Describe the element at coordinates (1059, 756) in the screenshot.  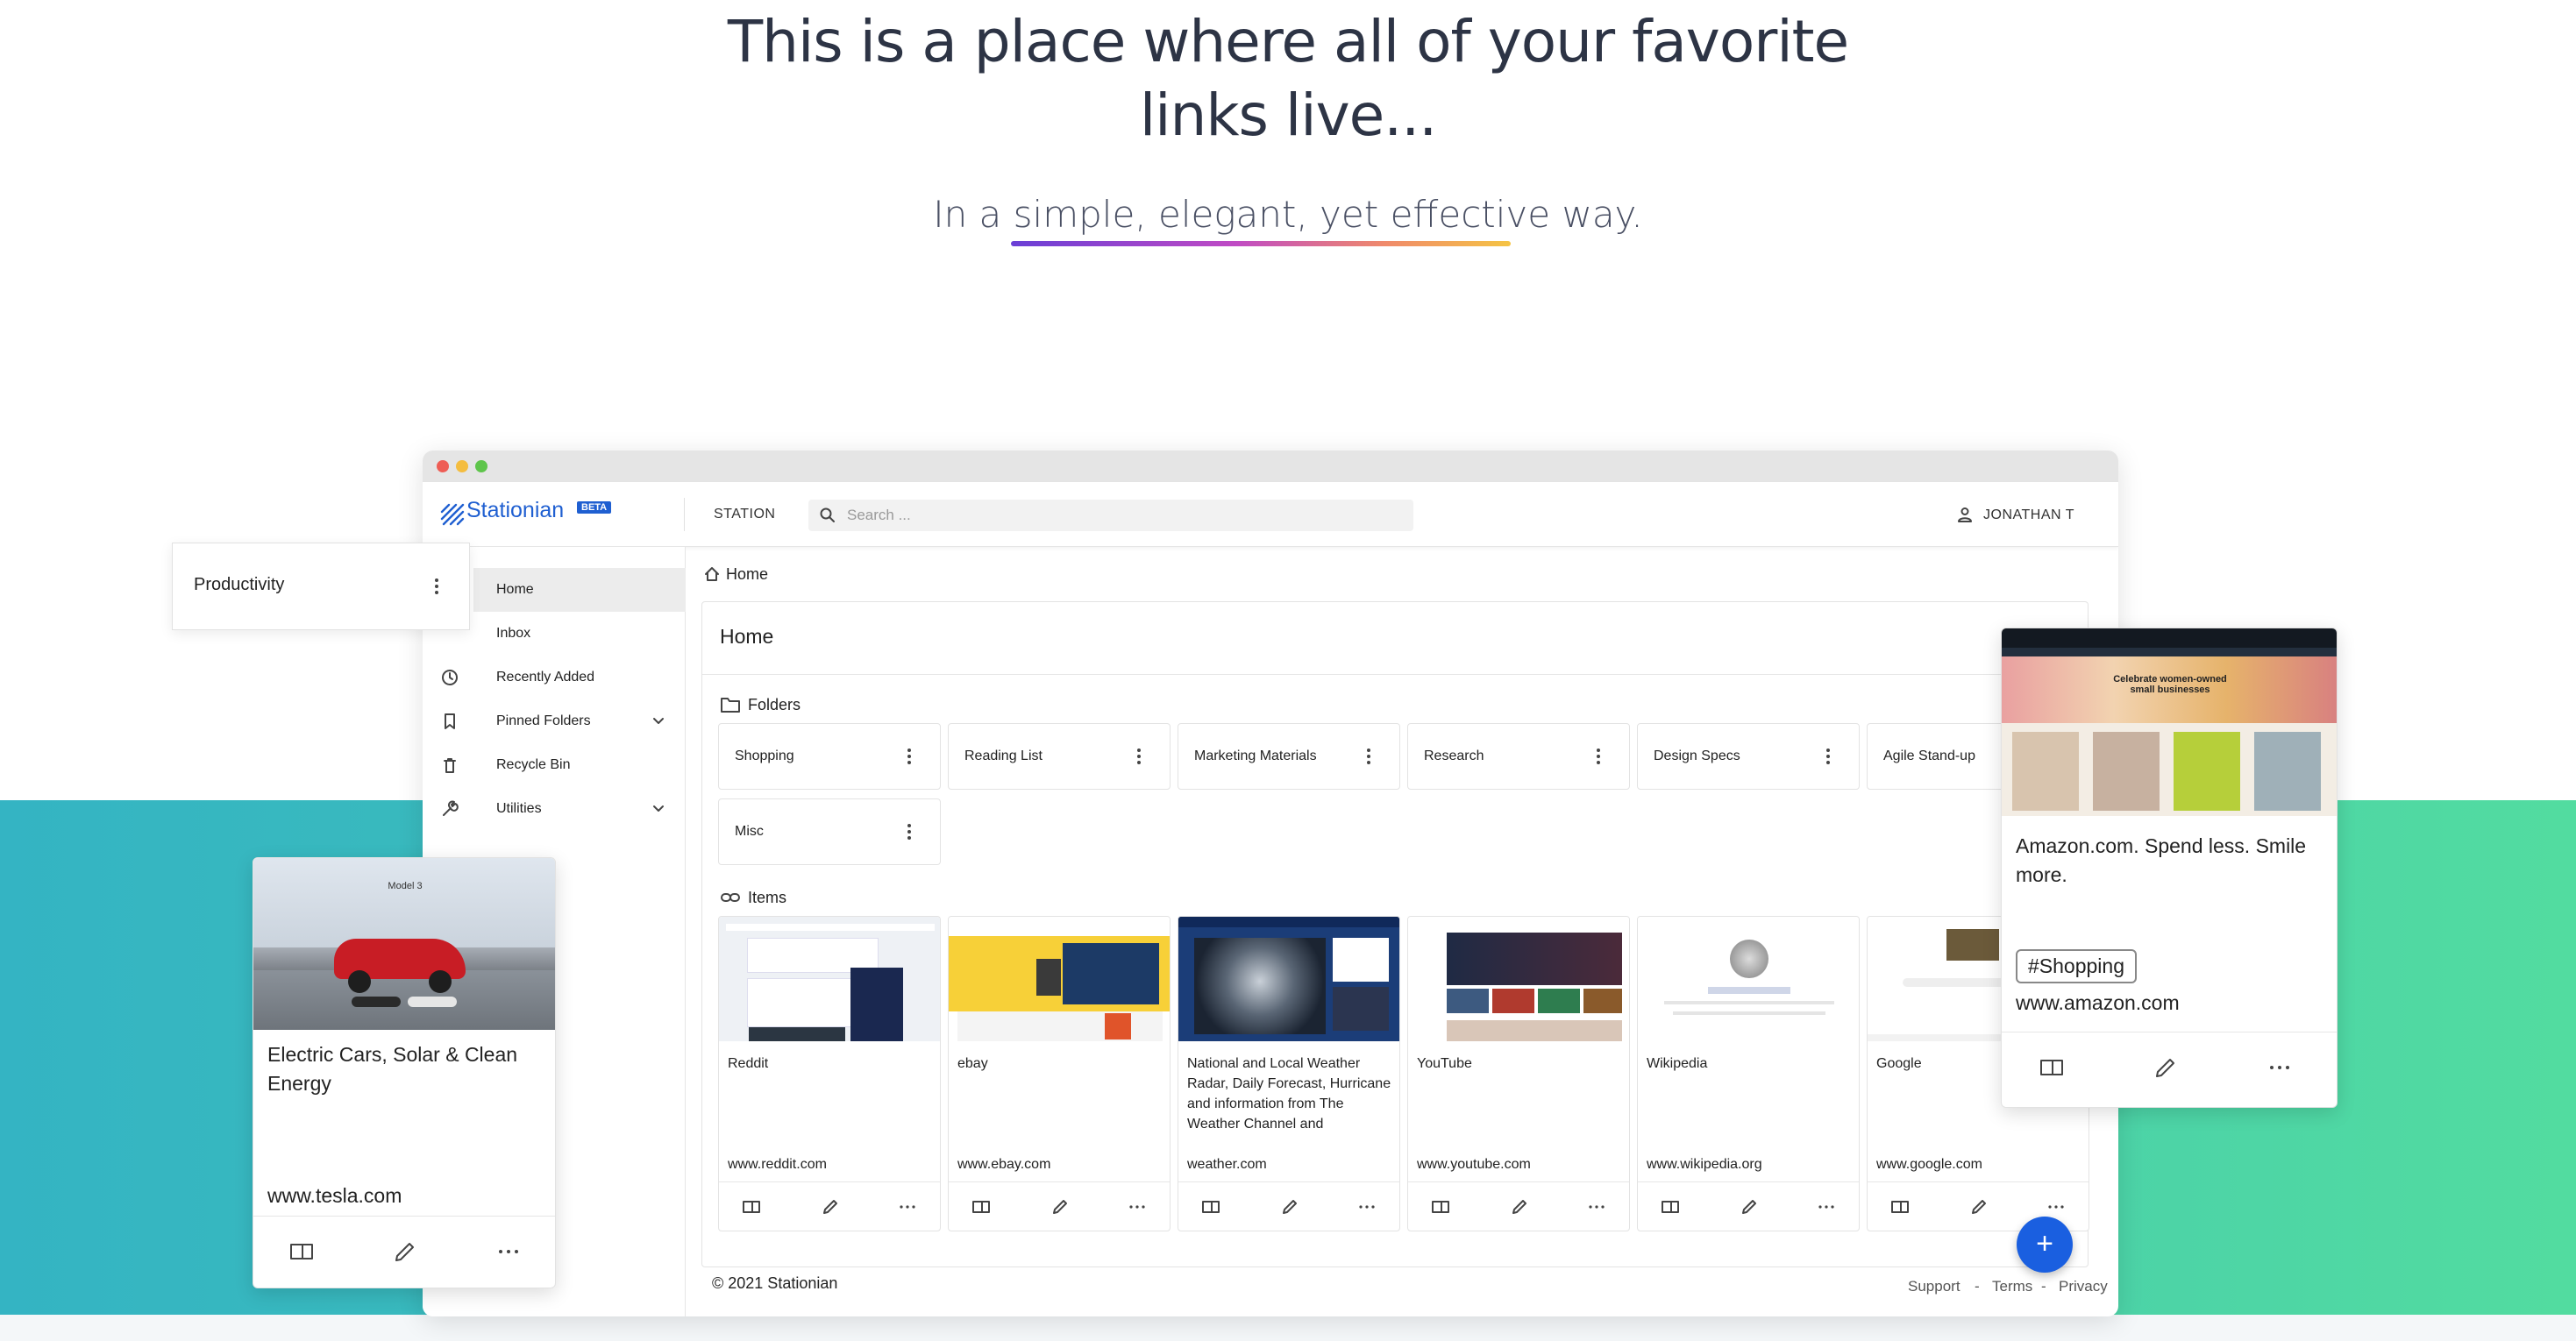
I see `folder-card: Reading List` at that location.